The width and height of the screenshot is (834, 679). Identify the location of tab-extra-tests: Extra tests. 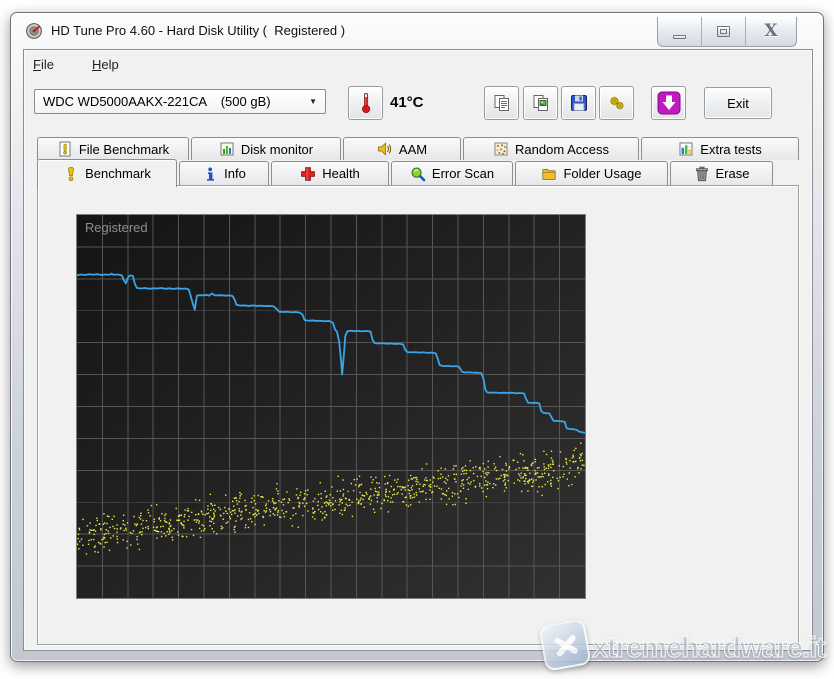
(720, 148).